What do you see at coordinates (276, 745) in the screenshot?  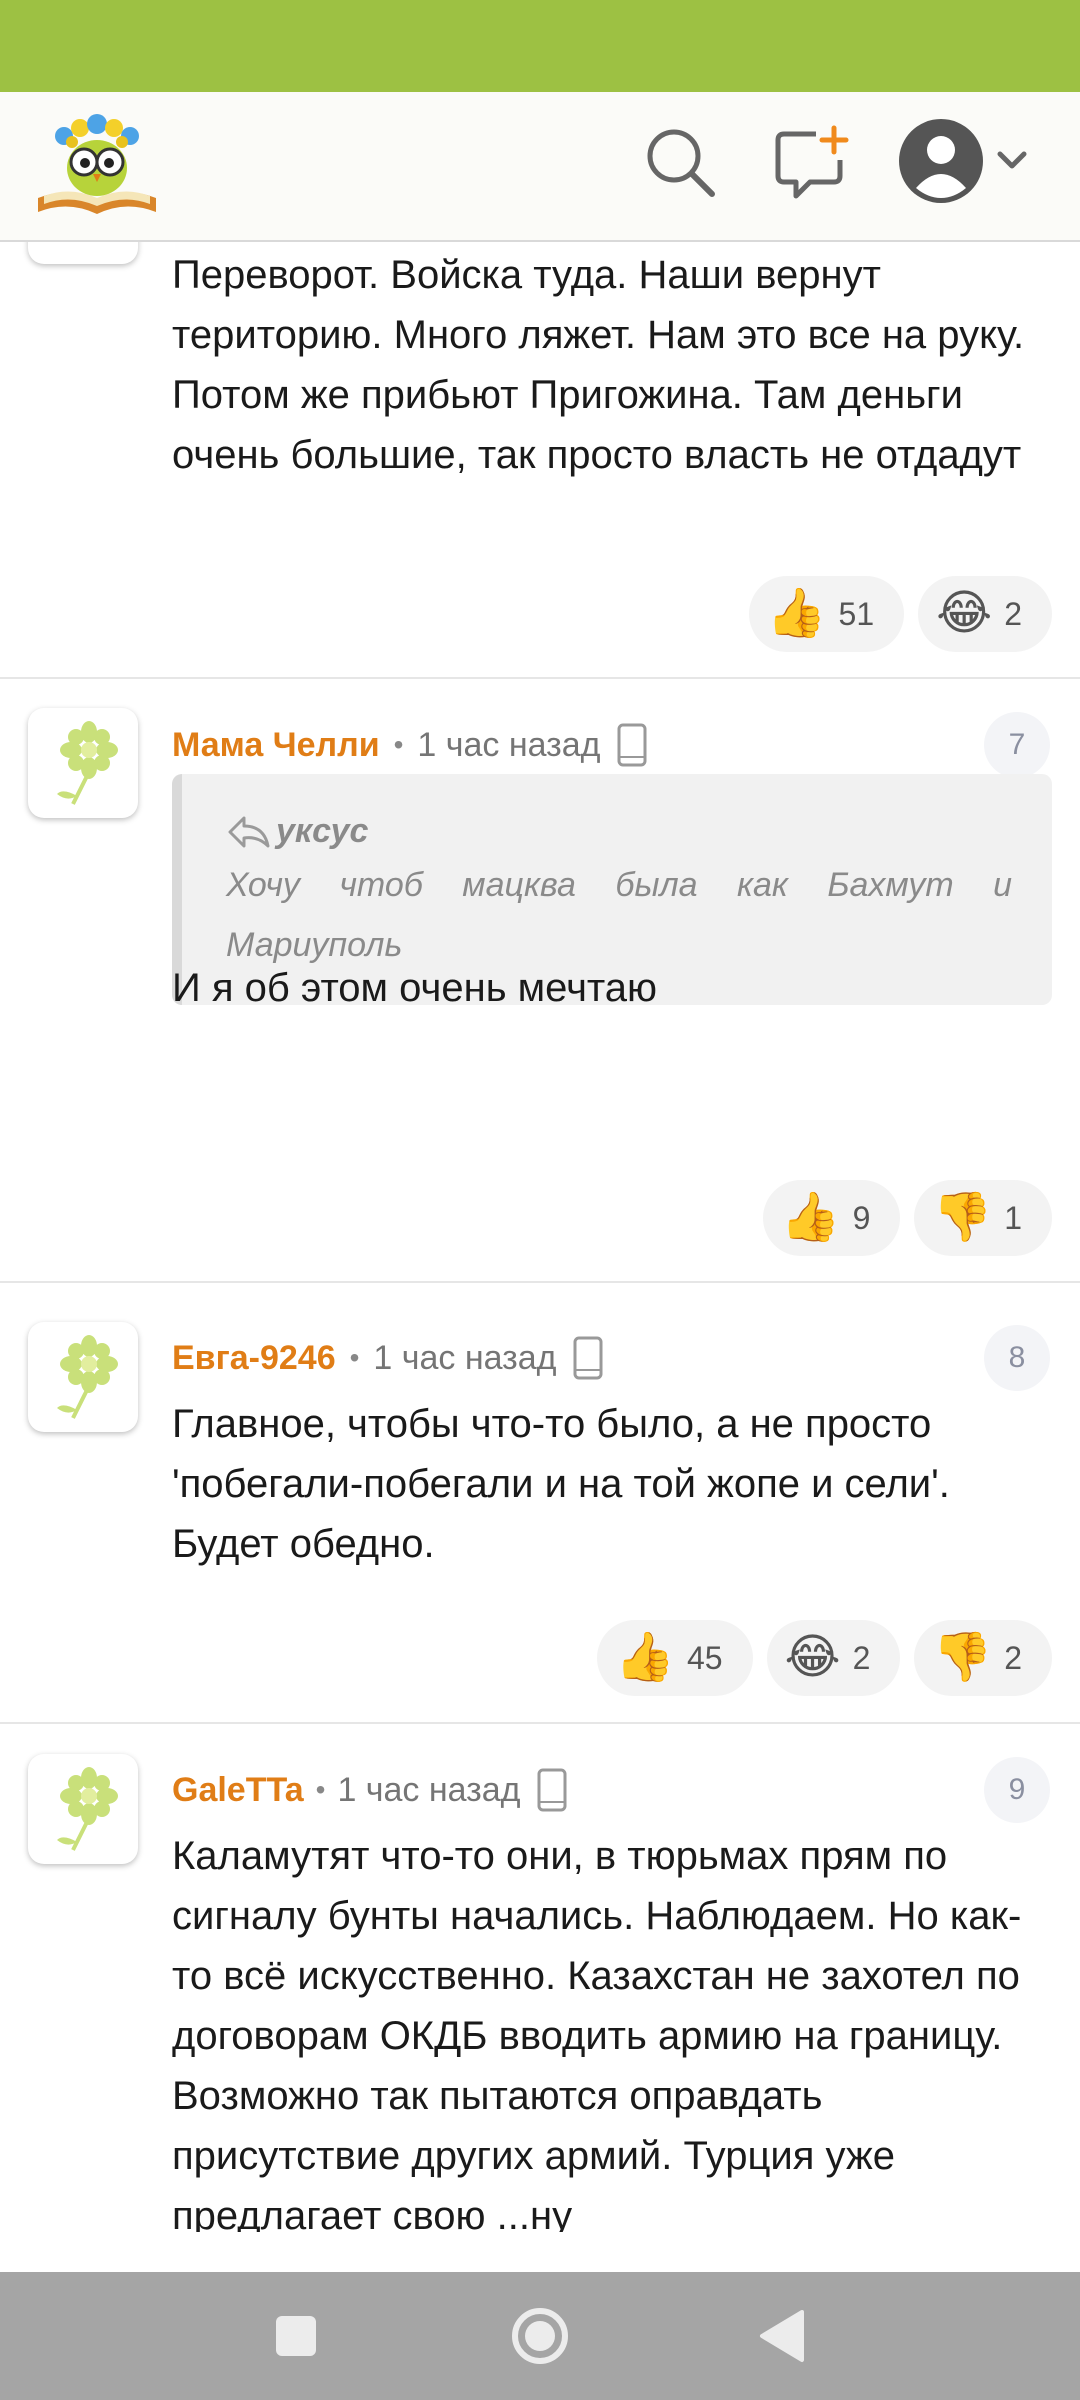 I see `author-name: Мама Челли` at bounding box center [276, 745].